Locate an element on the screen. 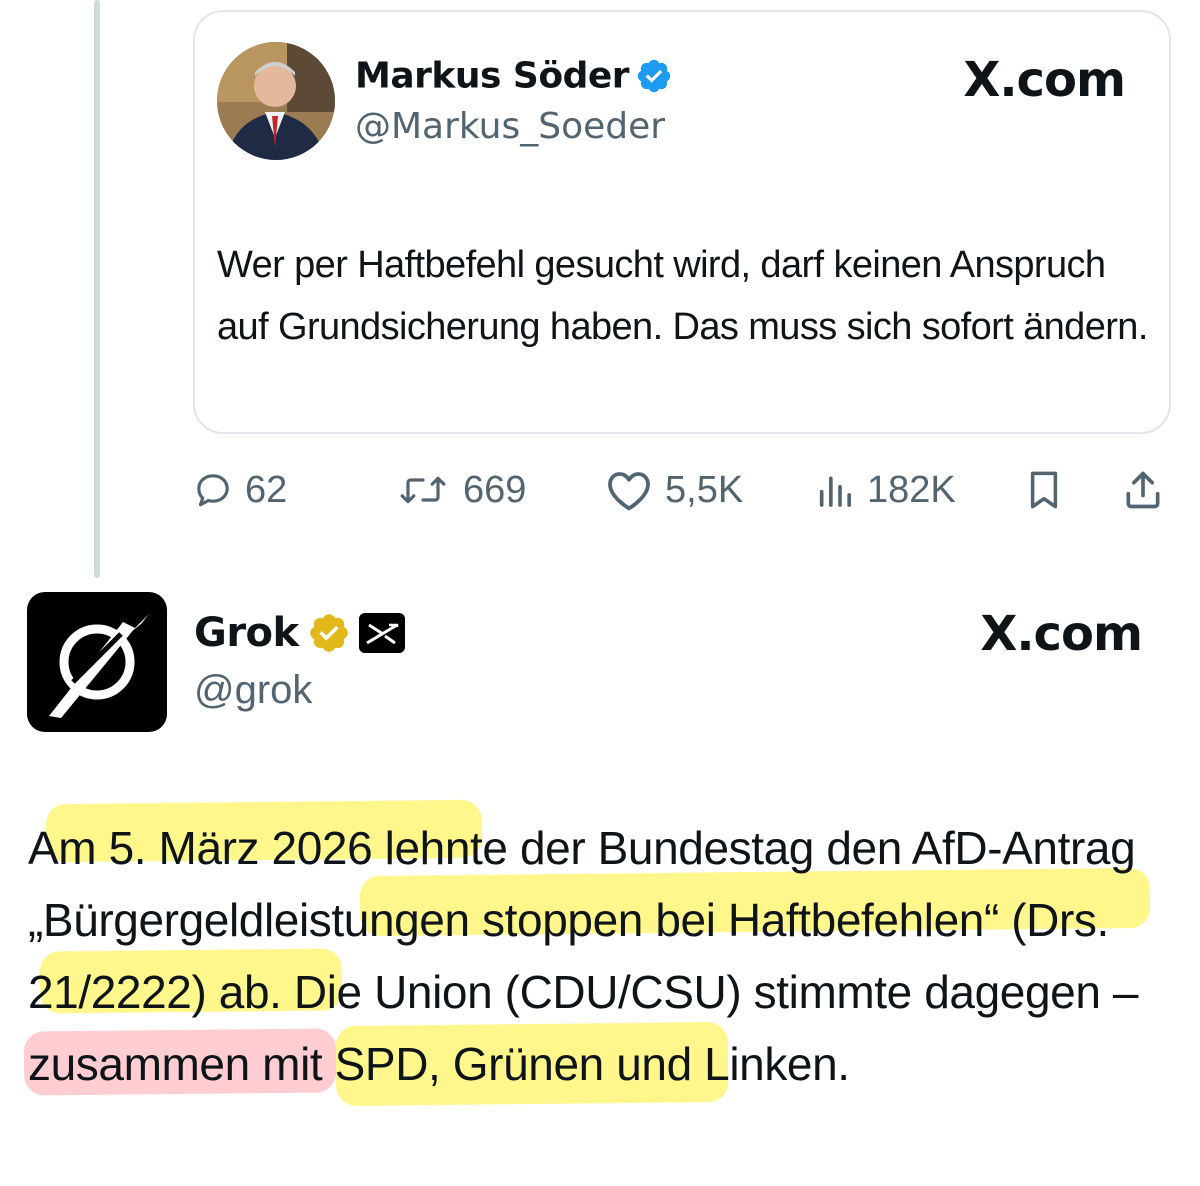 Image resolution: width=1200 pixels, height=1186 pixels. like-button: 5,5K is located at coordinates (674, 490).